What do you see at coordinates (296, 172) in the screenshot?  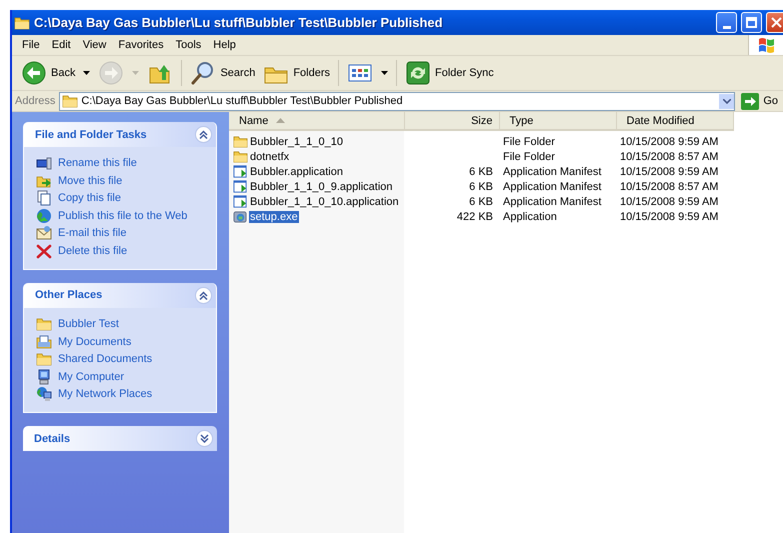 I see `file-name: Bubbler.application` at bounding box center [296, 172].